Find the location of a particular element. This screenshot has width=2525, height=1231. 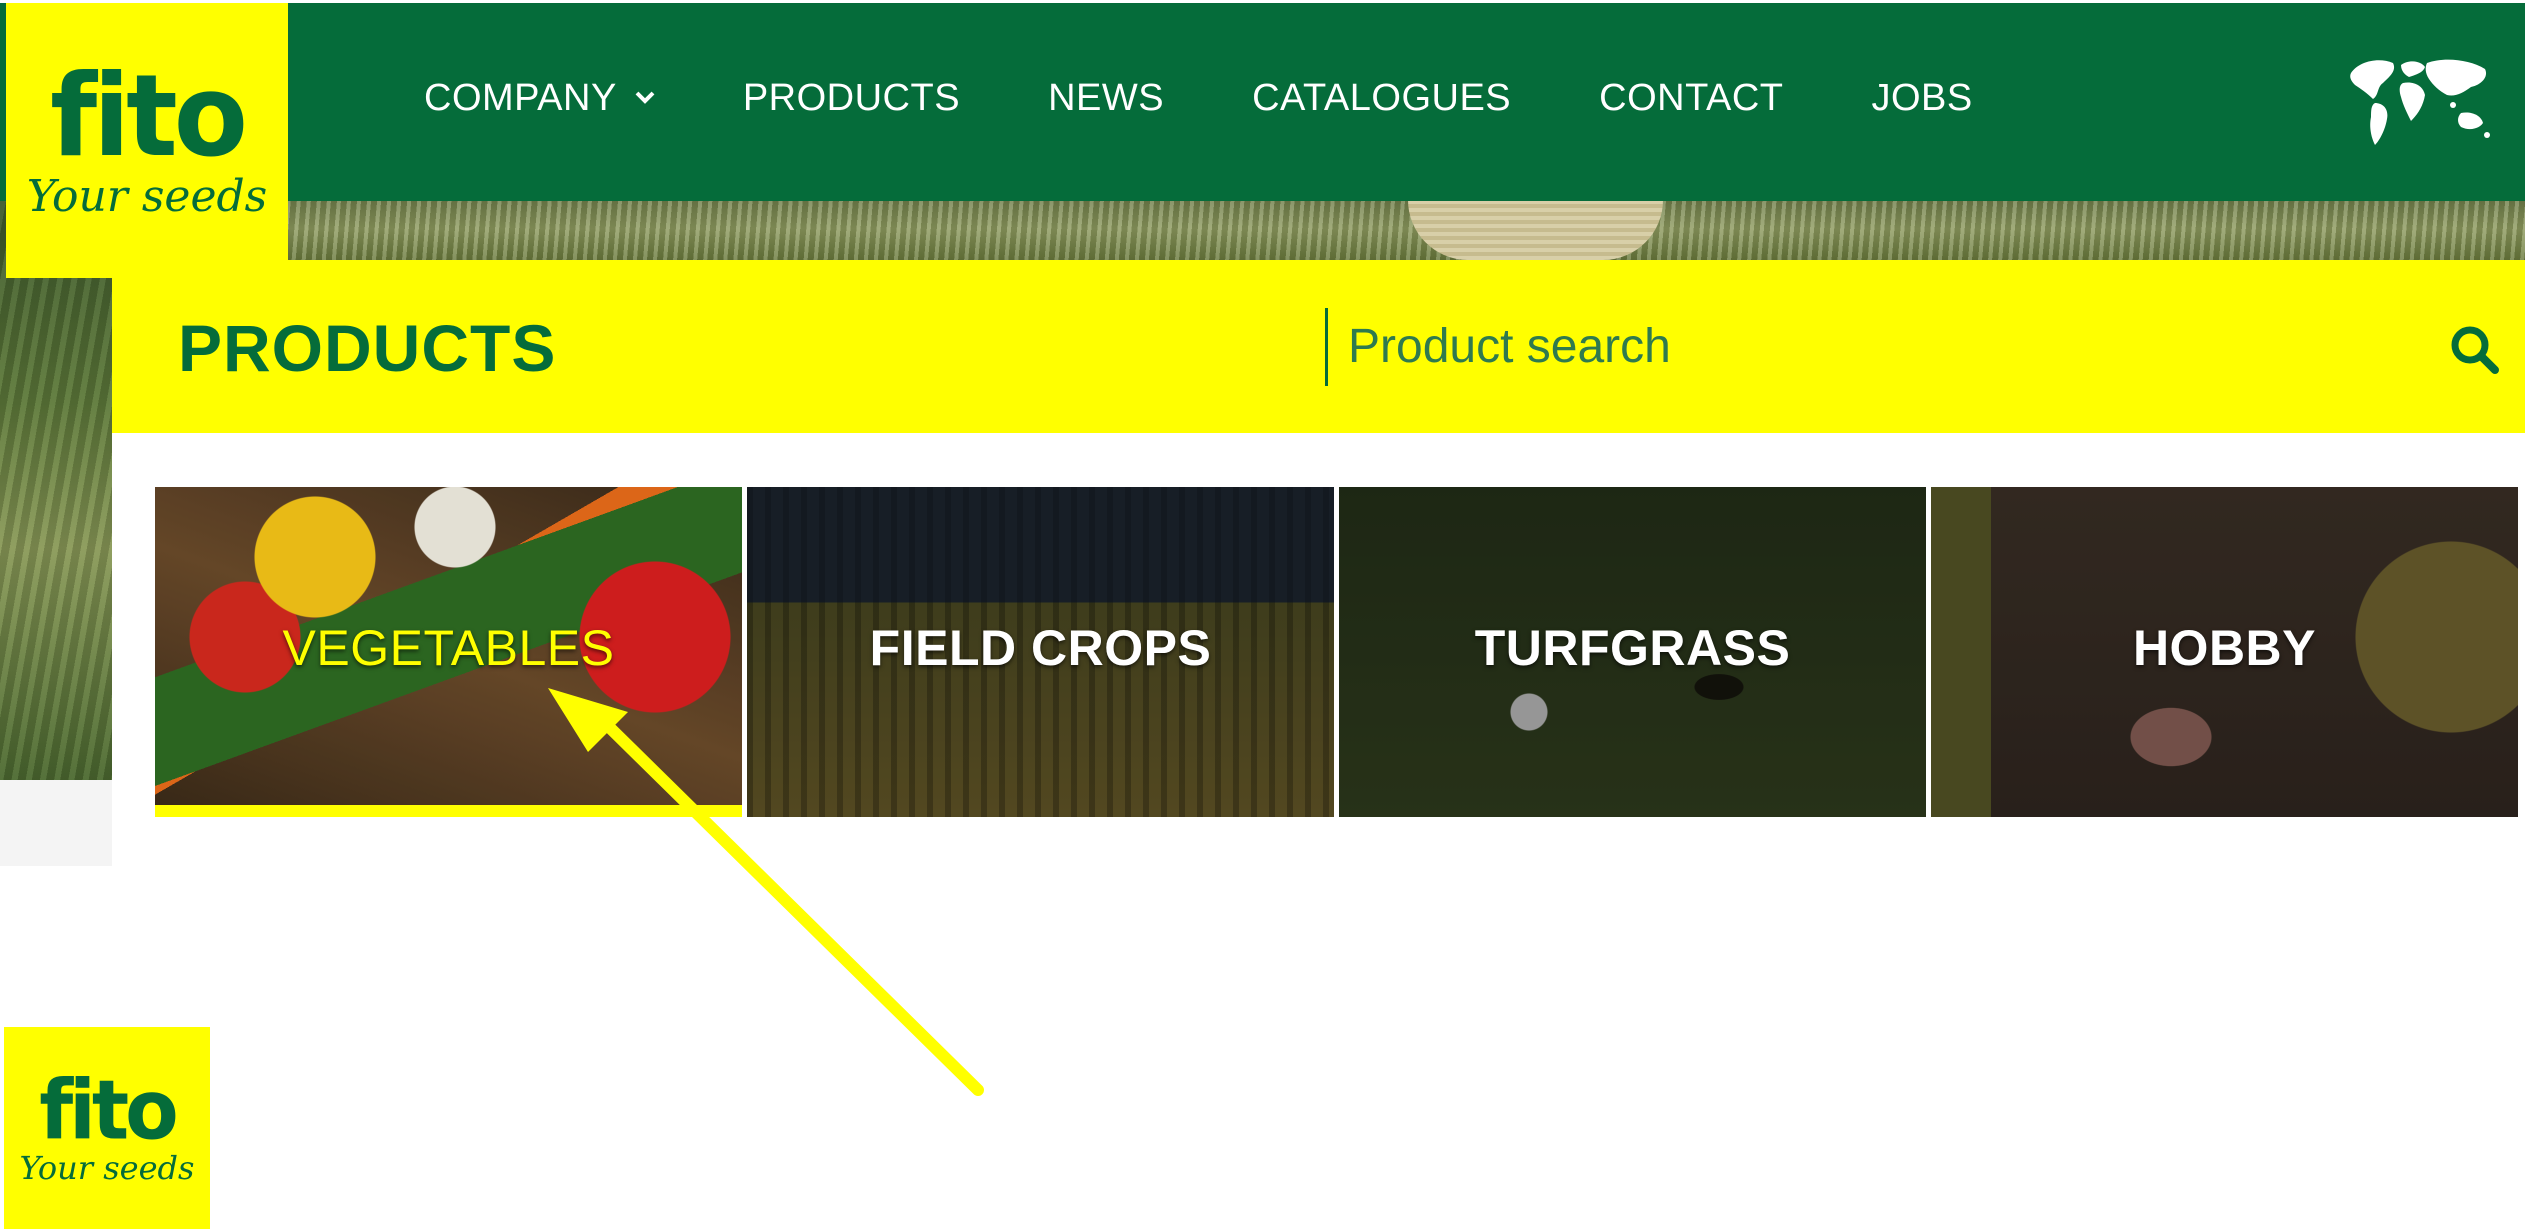

nav-item-contact: CONTACT is located at coordinates (1691, 98).